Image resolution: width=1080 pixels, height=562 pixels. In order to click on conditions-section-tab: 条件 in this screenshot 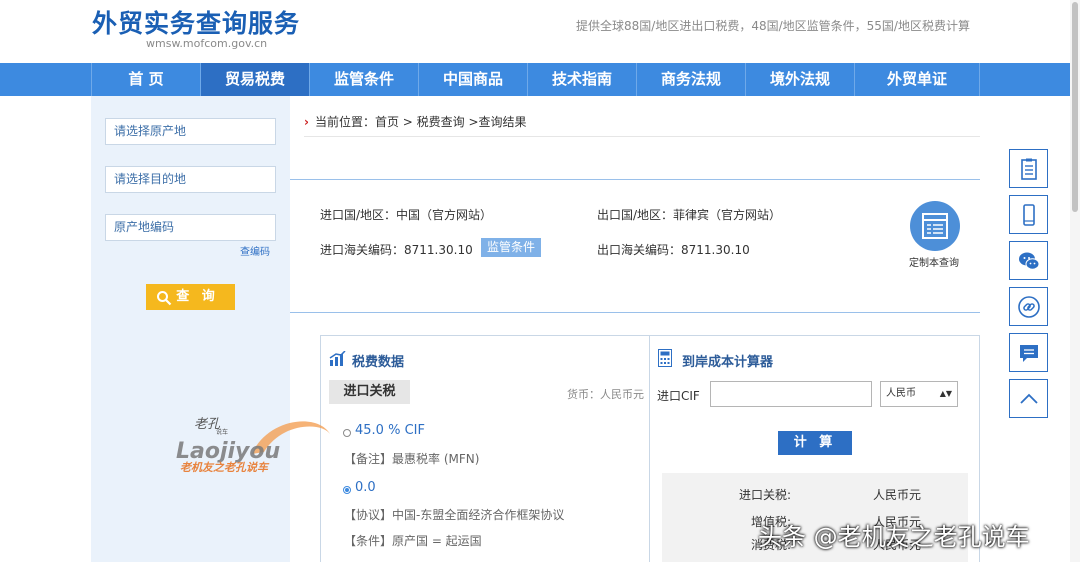, I will do `click(325, 168)`.